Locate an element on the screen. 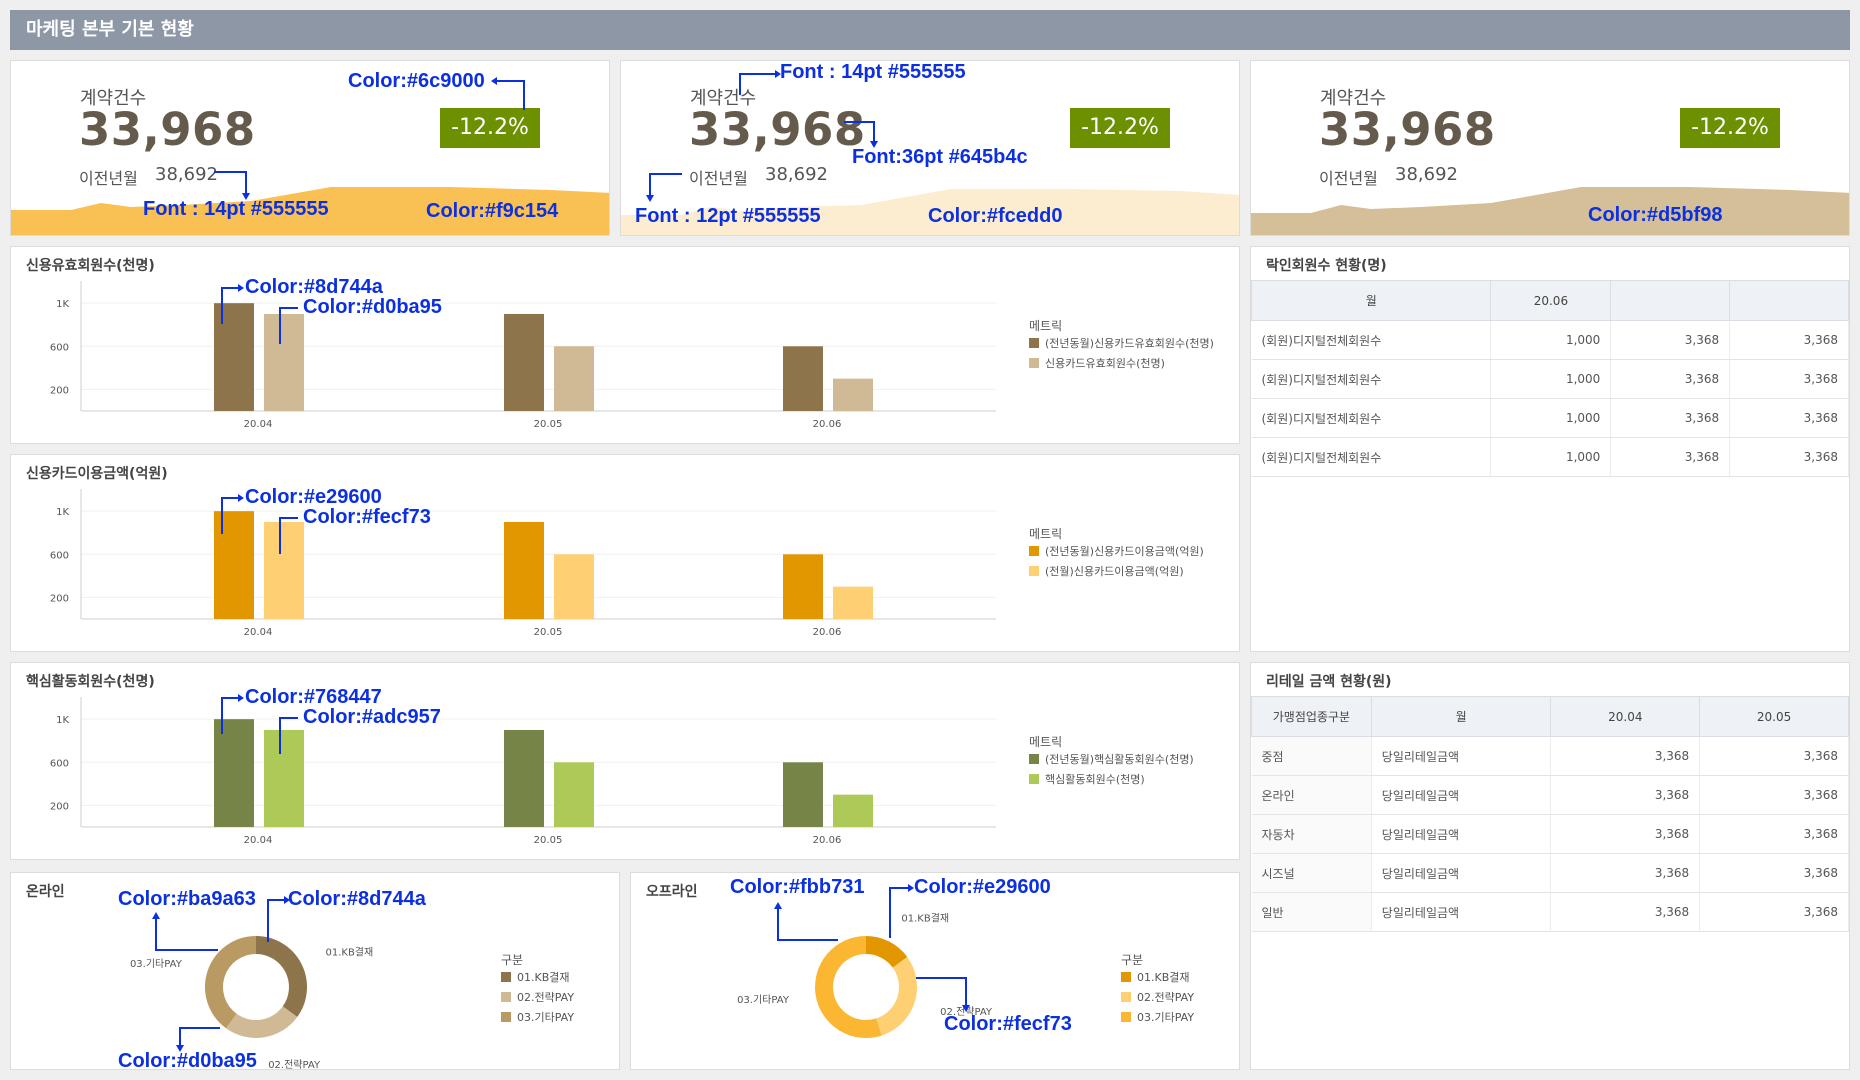 The width and height of the screenshot is (1860, 1080). y-tick-label: 600 is located at coordinates (59, 555).